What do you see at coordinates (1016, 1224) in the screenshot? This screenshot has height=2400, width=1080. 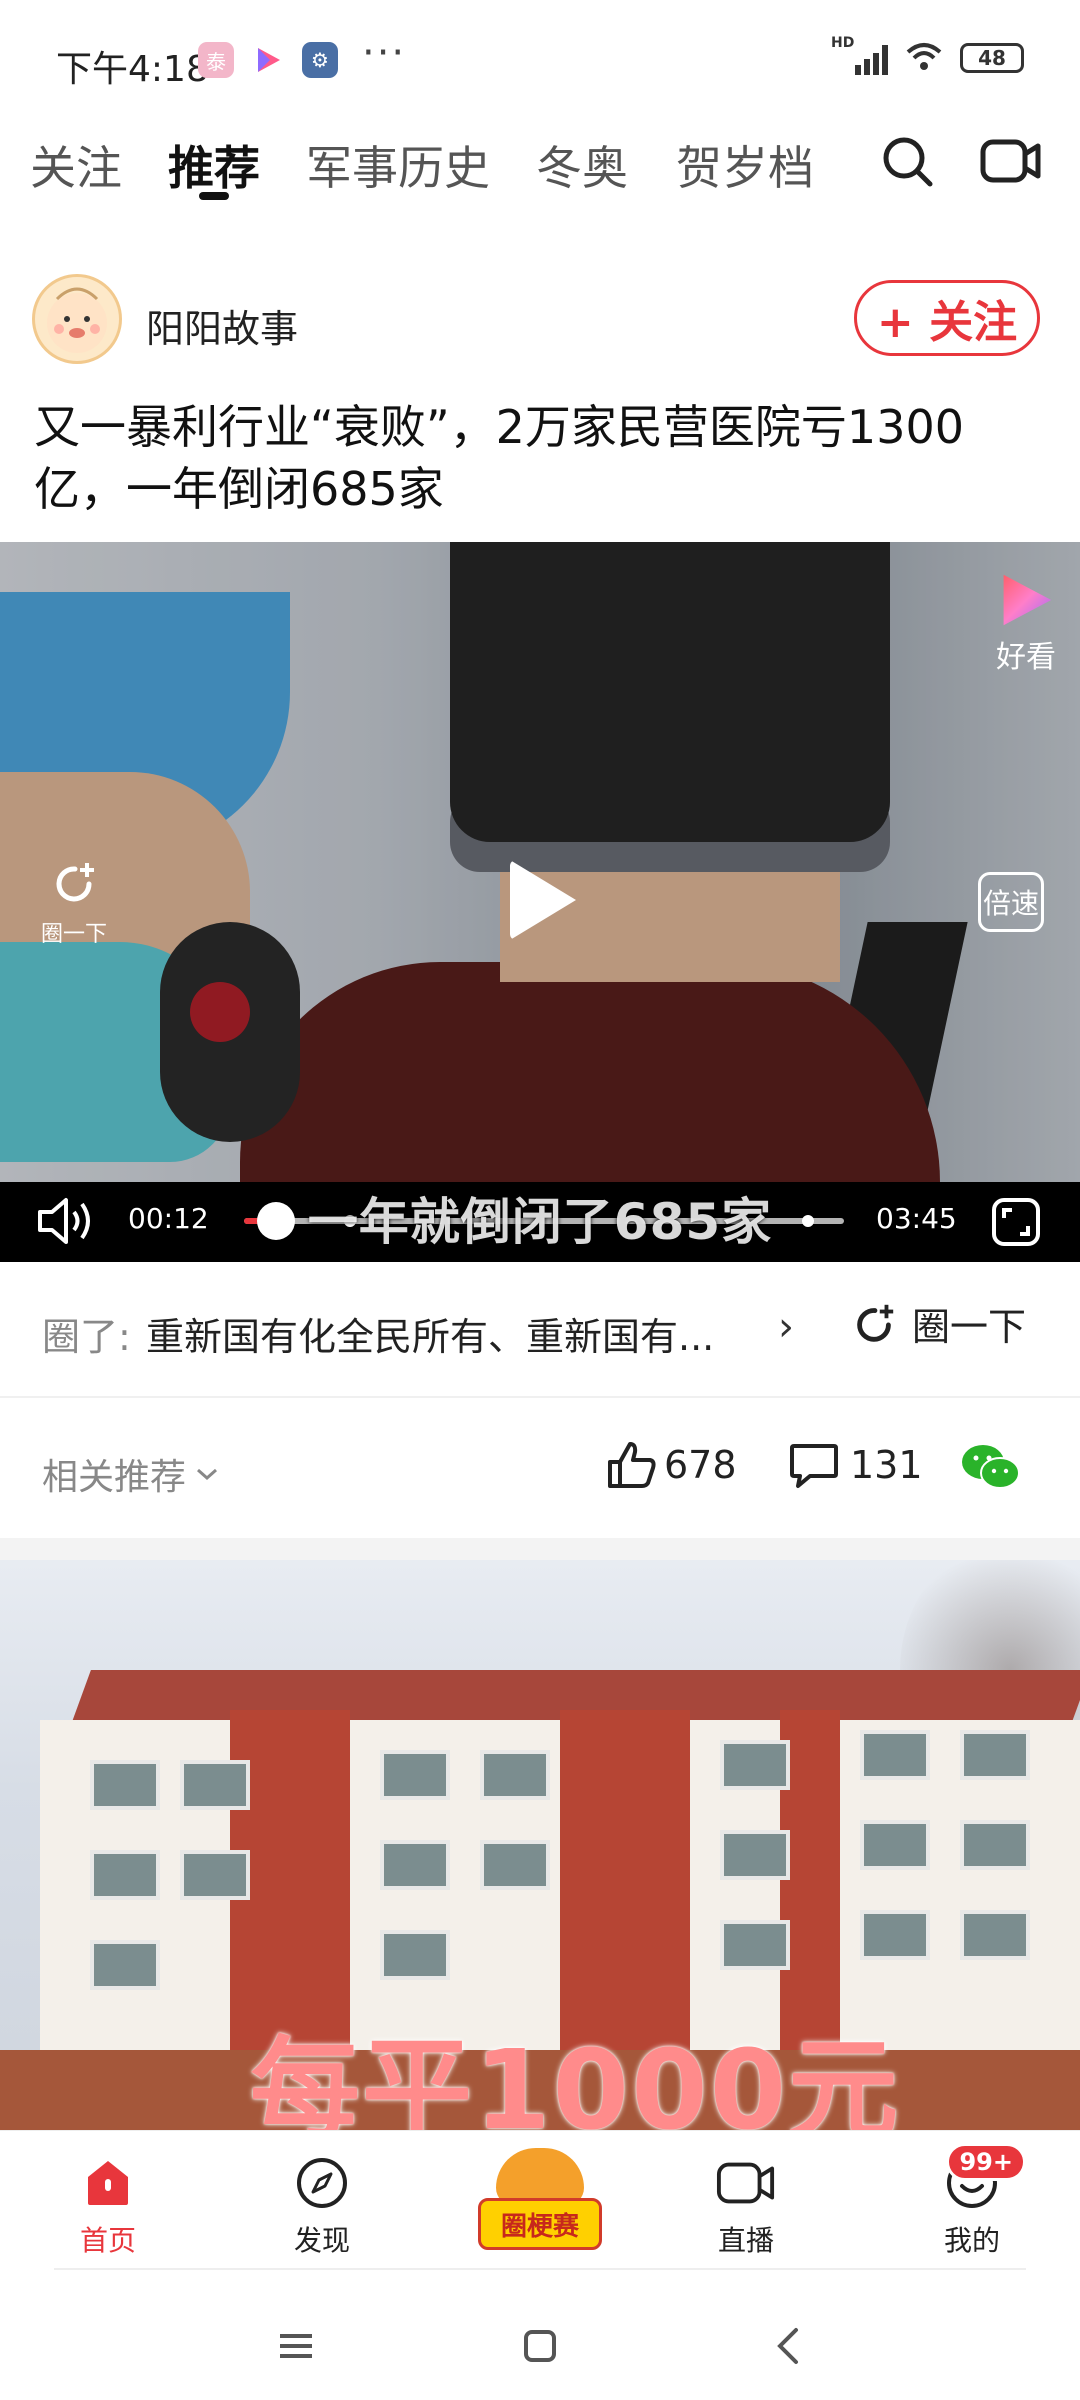 I see `fullscreen-icon` at bounding box center [1016, 1224].